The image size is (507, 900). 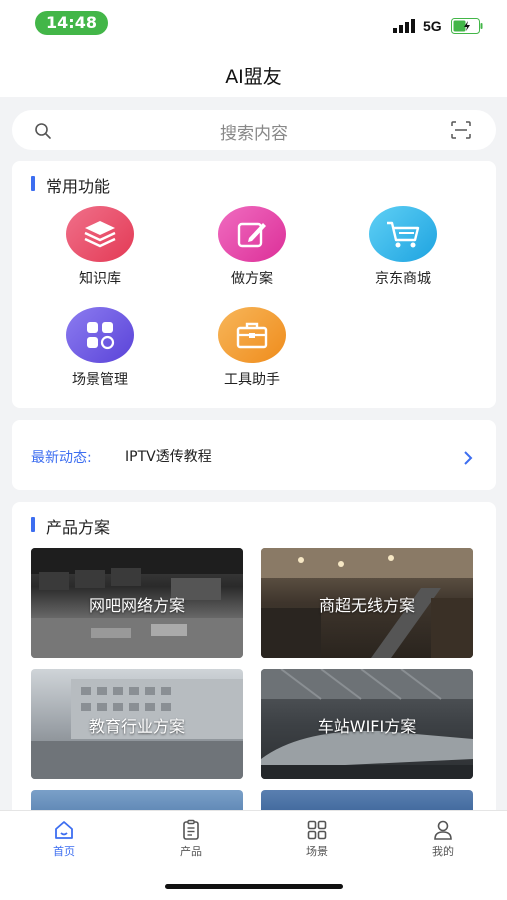 What do you see at coordinates (191, 851) in the screenshot?
I see `tab-label: 产品` at bounding box center [191, 851].